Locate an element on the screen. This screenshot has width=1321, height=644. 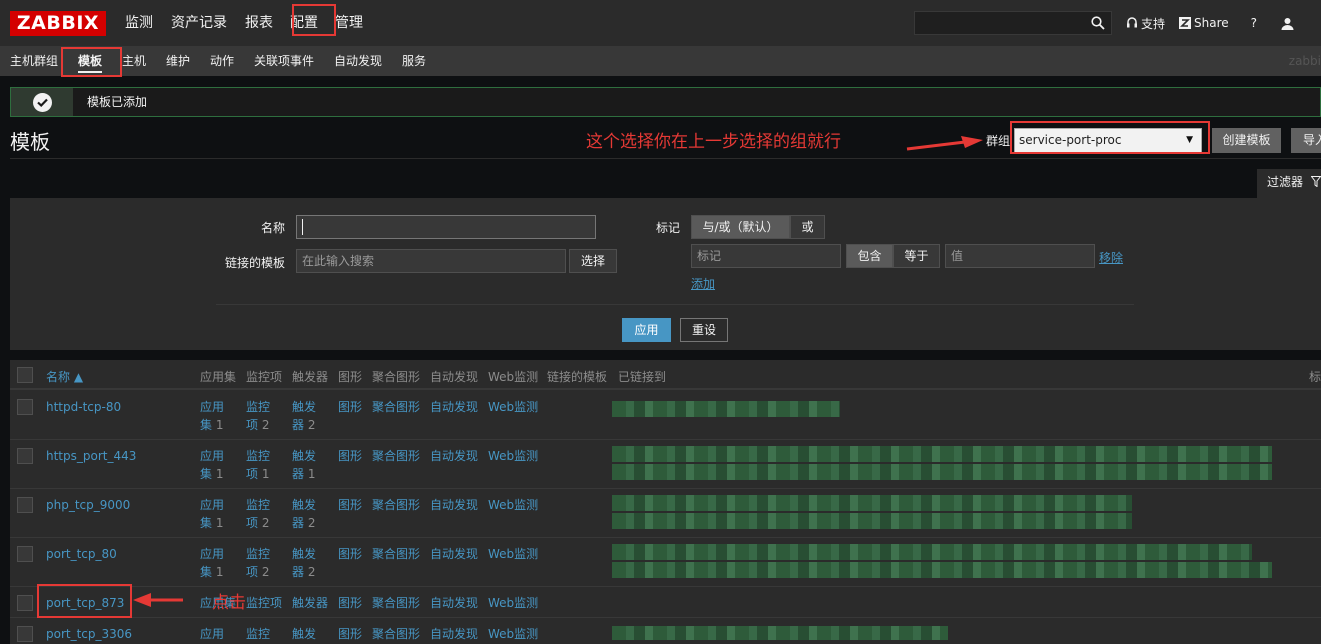
subnav-actions: 动作 is located at coordinates (222, 61).